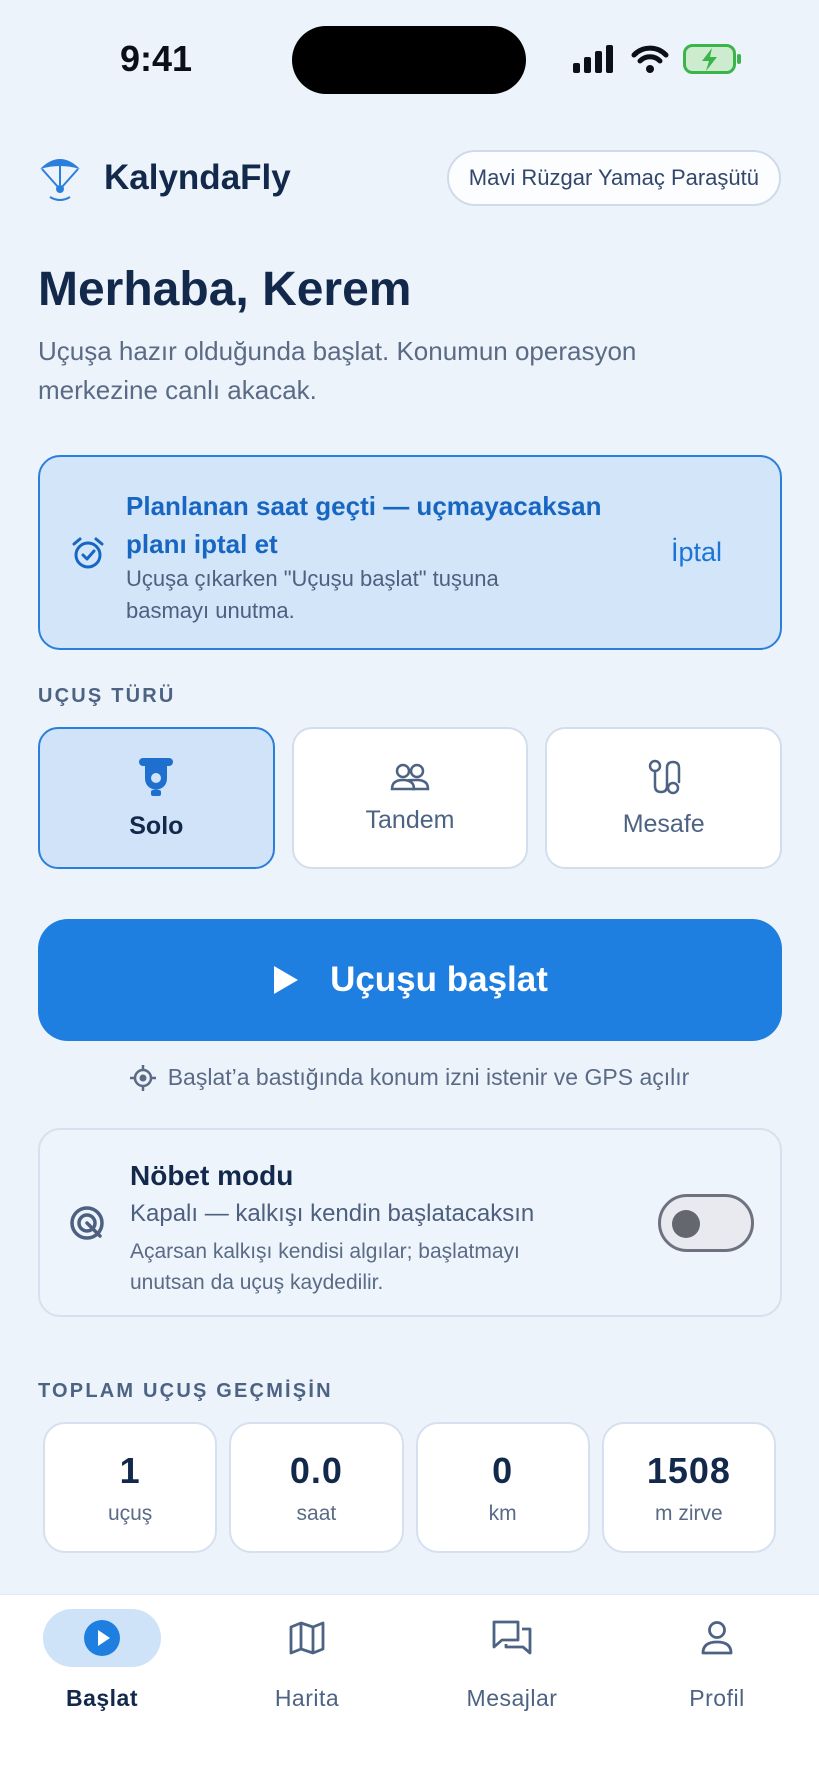 Image resolution: width=819 pixels, height=1780 pixels. Describe the element at coordinates (102, 1638) in the screenshot. I see `play-circle-icon` at that location.